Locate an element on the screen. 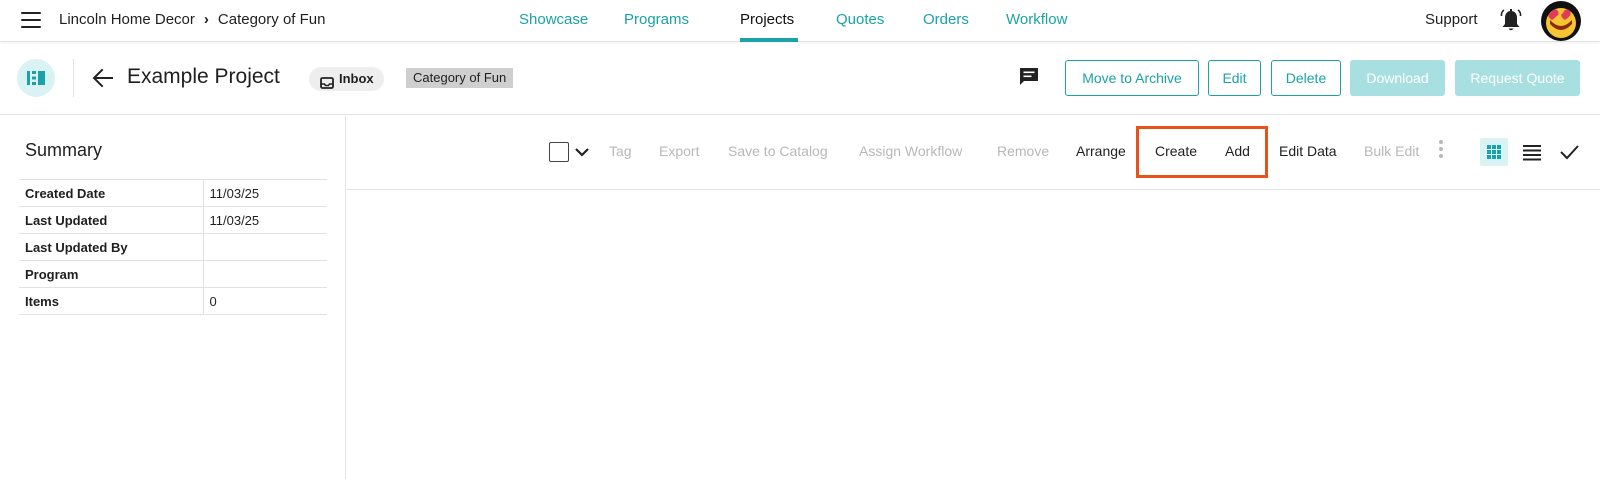 This screenshot has height=479, width=1600. request-quote-button: Request Quote is located at coordinates (1517, 78).